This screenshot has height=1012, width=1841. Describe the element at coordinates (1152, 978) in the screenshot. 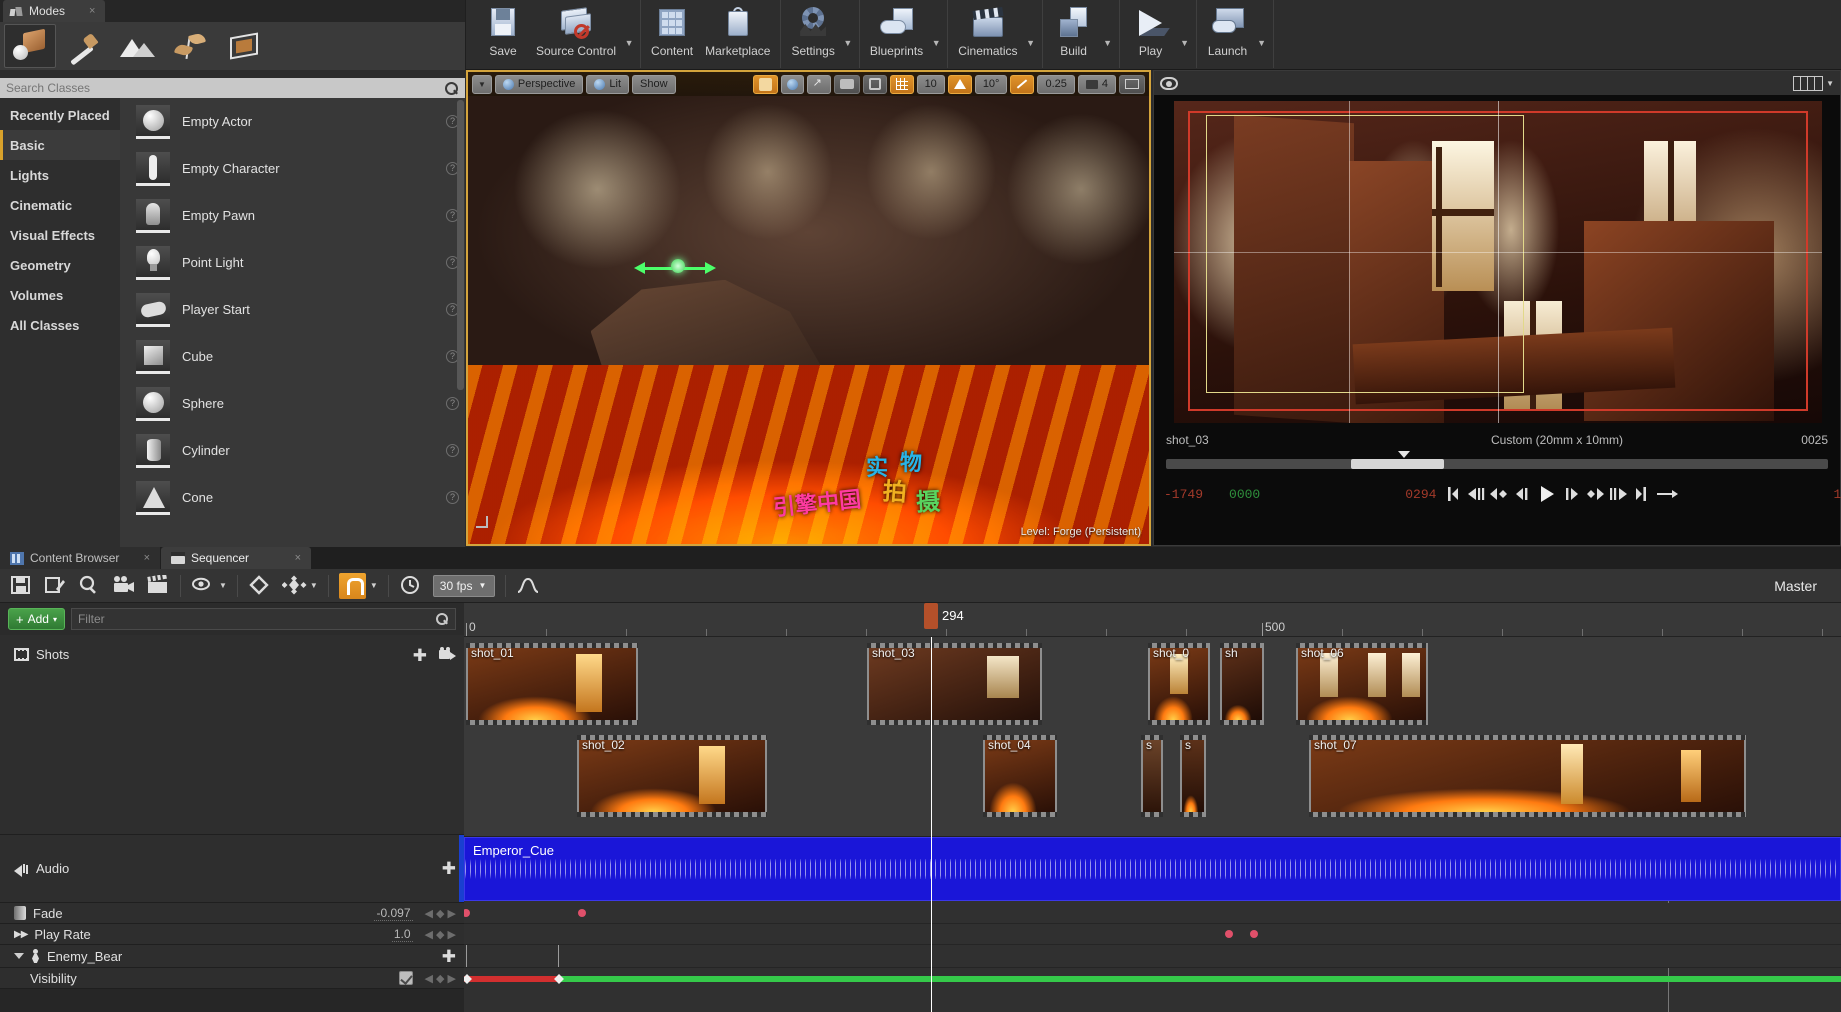

I see `visibility-keyframe-row` at that location.